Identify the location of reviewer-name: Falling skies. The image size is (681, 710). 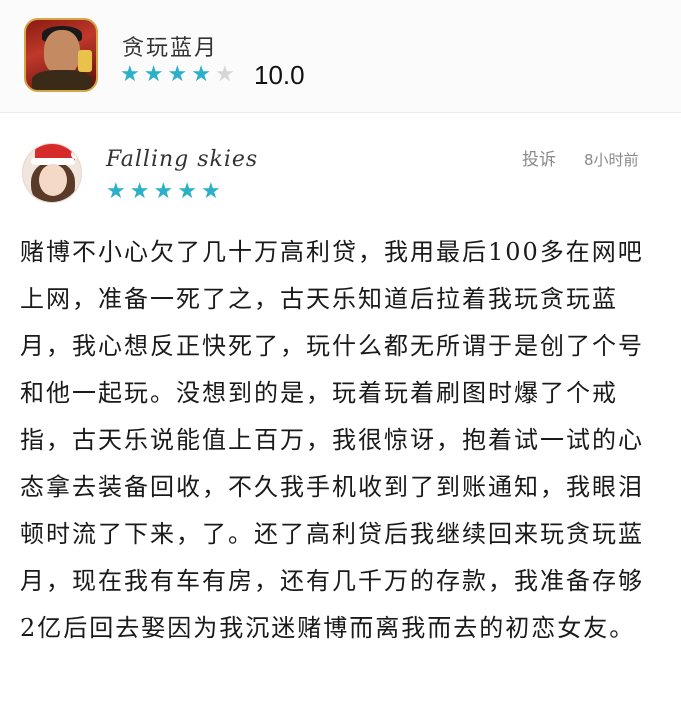
(182, 159).